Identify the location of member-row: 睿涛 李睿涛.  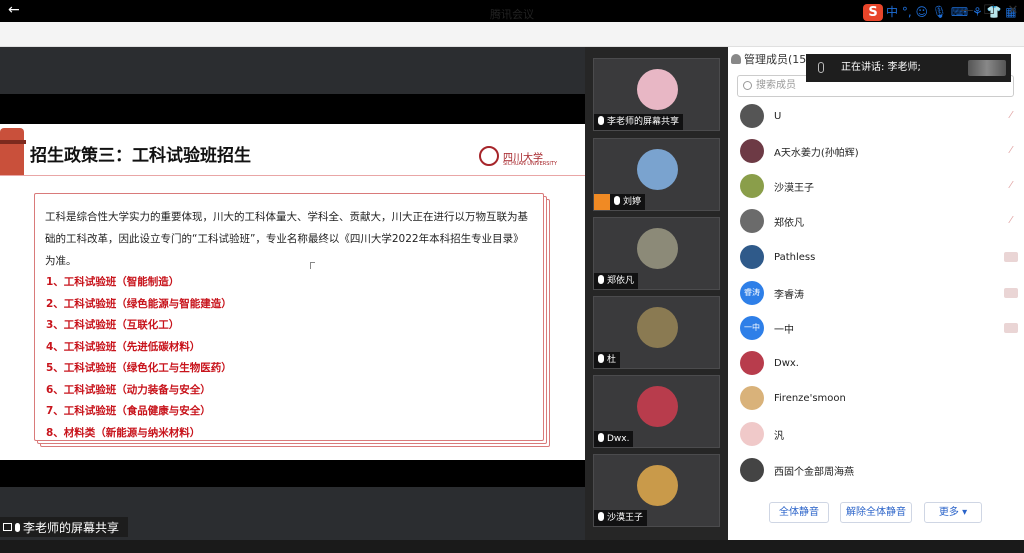
(879, 293).